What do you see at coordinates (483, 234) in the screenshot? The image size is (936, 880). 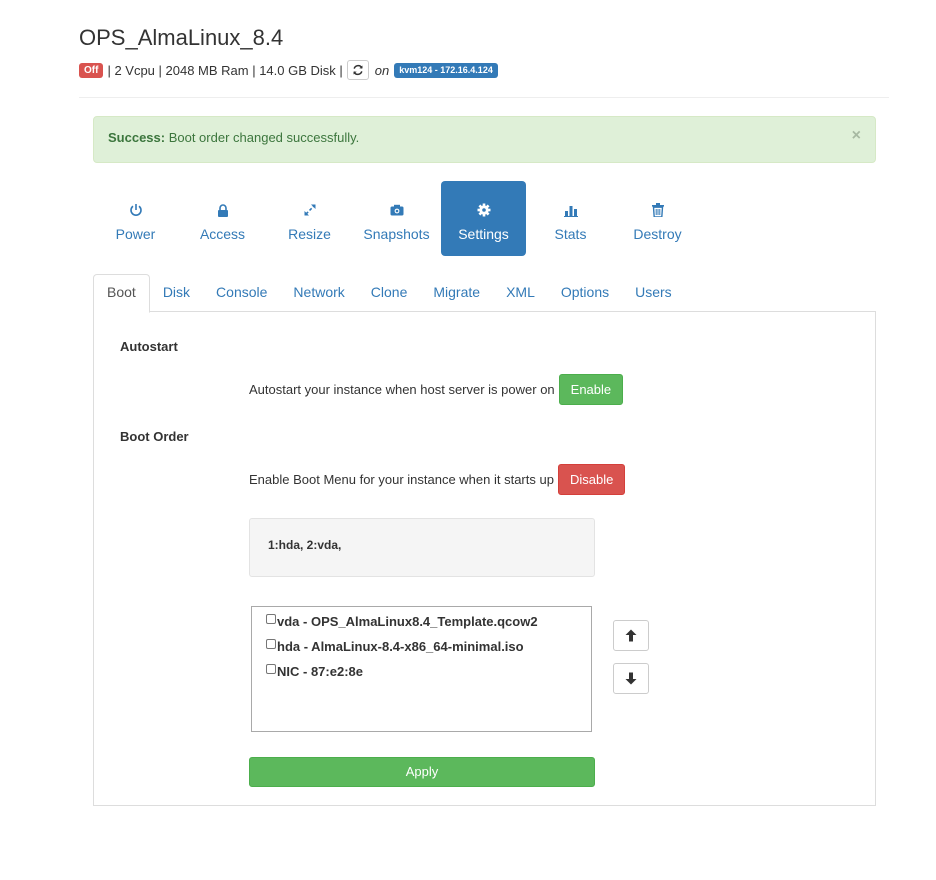 I see `action-label: Settings` at bounding box center [483, 234].